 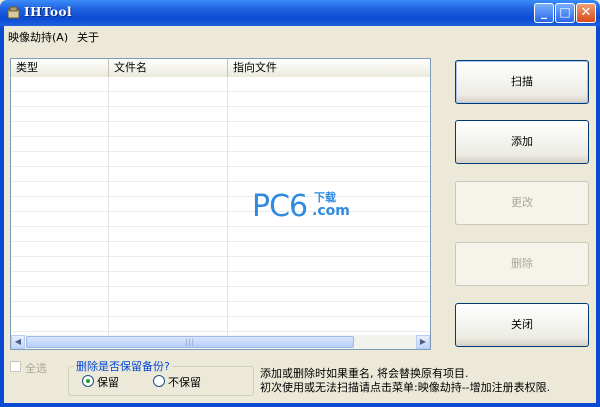 I want to click on column-target-file: 指向文件, so click(x=329, y=68).